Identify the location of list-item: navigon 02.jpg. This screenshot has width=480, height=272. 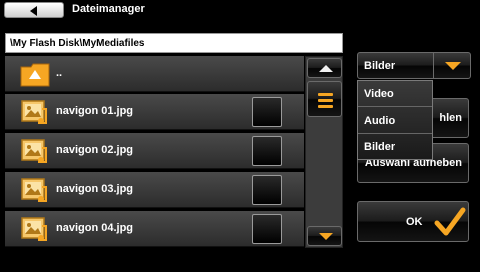
(154, 151).